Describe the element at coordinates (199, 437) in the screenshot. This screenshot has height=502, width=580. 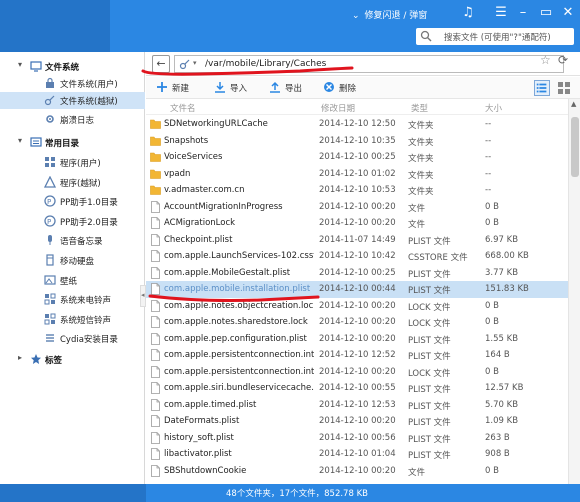
I see `file-name: history_soft.plist` at that location.